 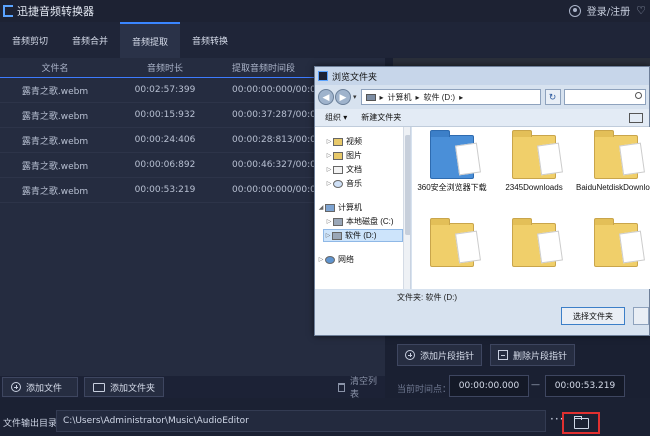 I want to click on collapse-icon: ◢, so click(x=321, y=207).